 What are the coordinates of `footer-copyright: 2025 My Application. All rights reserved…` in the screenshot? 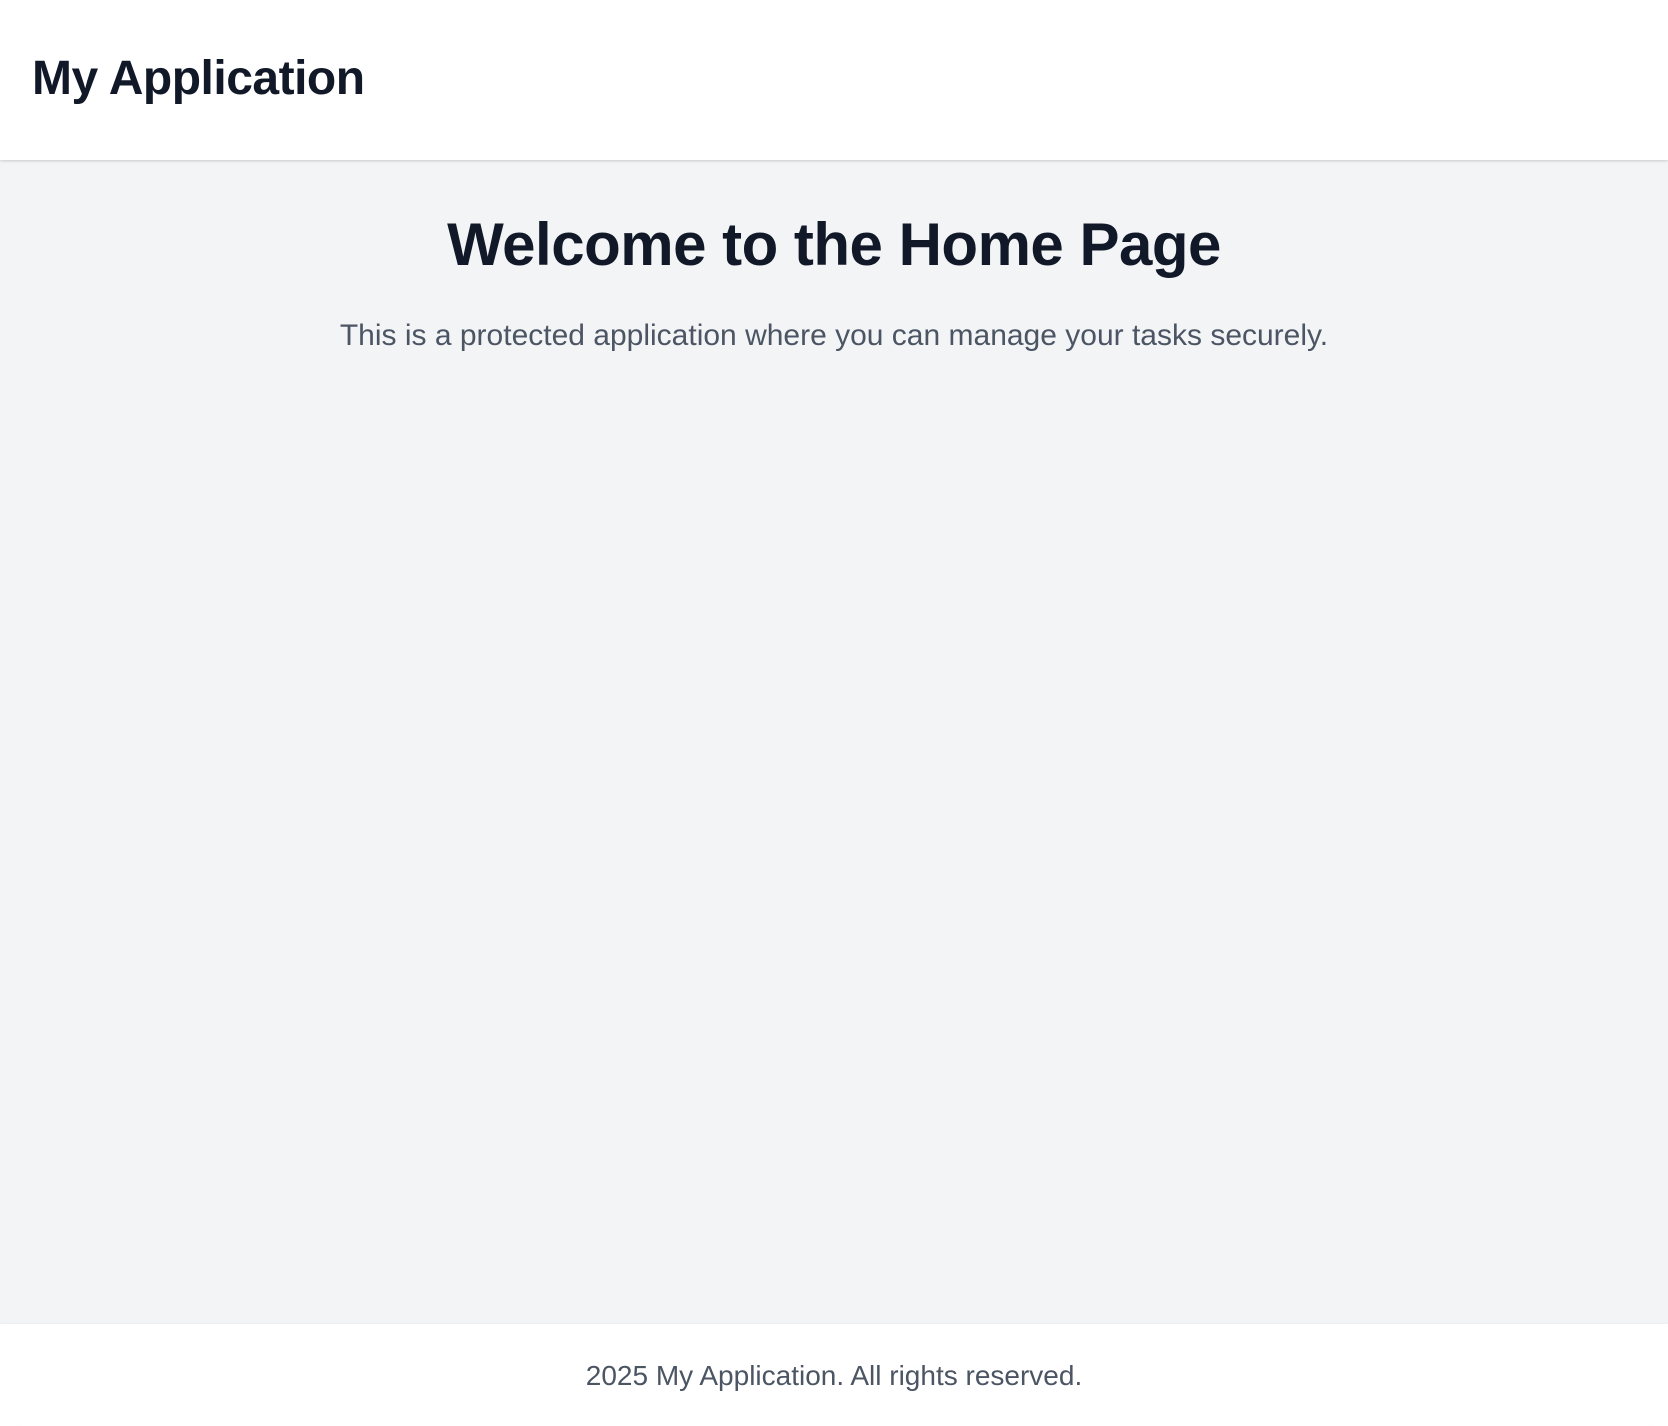 It's located at (834, 1375).